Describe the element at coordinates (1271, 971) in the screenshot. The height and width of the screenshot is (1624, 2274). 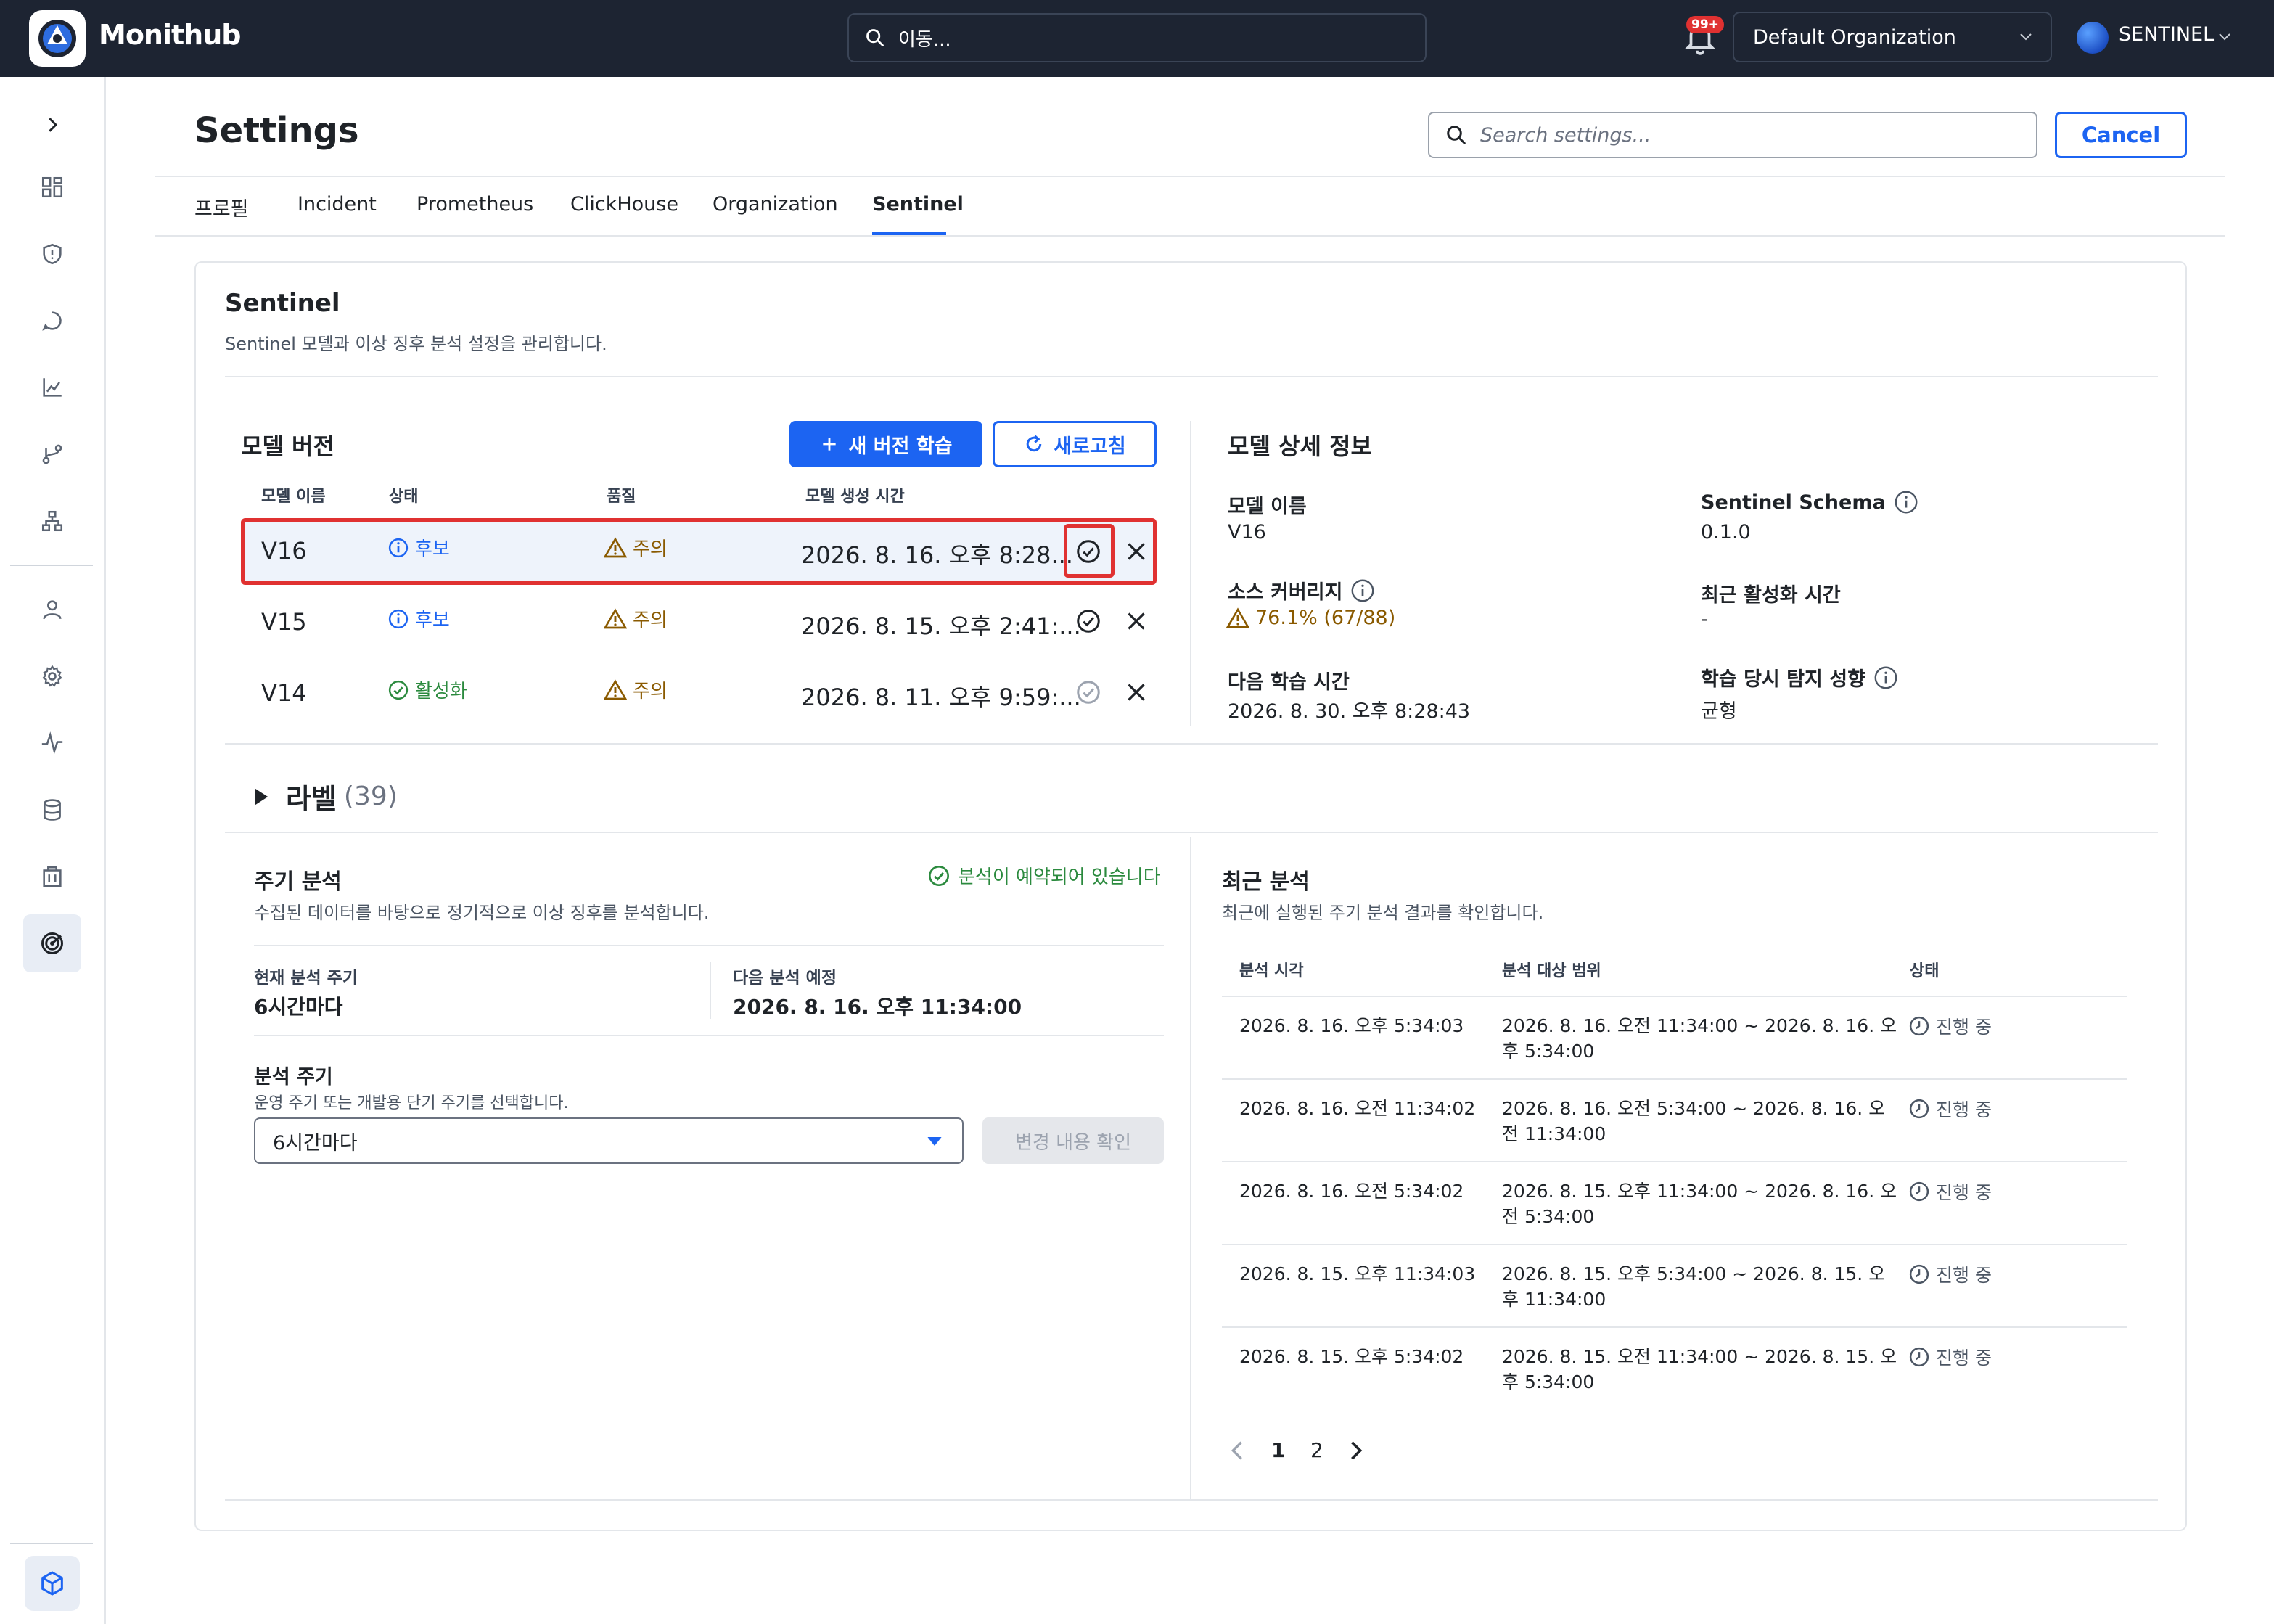
I see `column-header-analysis-time: 분석 시각` at that location.